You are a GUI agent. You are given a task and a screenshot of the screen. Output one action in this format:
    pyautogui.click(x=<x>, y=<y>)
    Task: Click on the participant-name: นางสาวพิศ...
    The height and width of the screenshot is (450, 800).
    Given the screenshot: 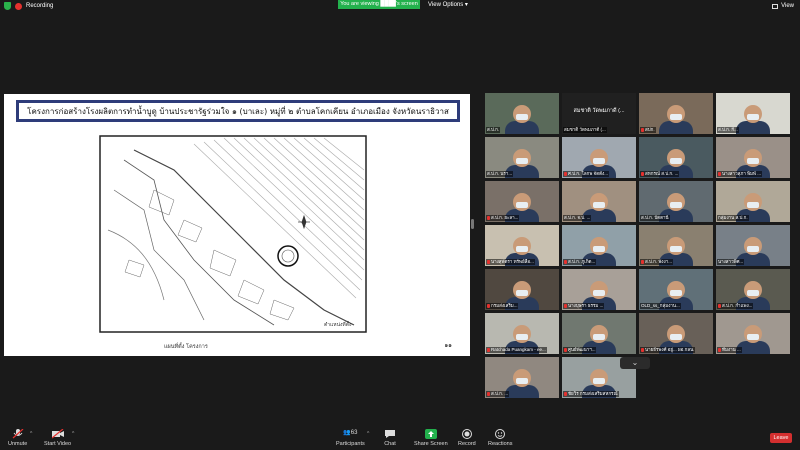 What is the action you would take?
    pyautogui.click(x=731, y=261)
    